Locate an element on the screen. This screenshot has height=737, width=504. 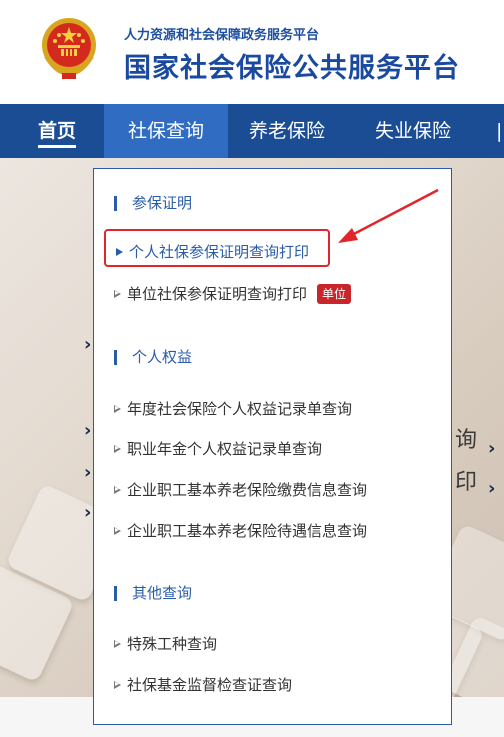
menu-item-label: 企业职工基本养老保险待遇信息查询 is located at coordinates (247, 531).